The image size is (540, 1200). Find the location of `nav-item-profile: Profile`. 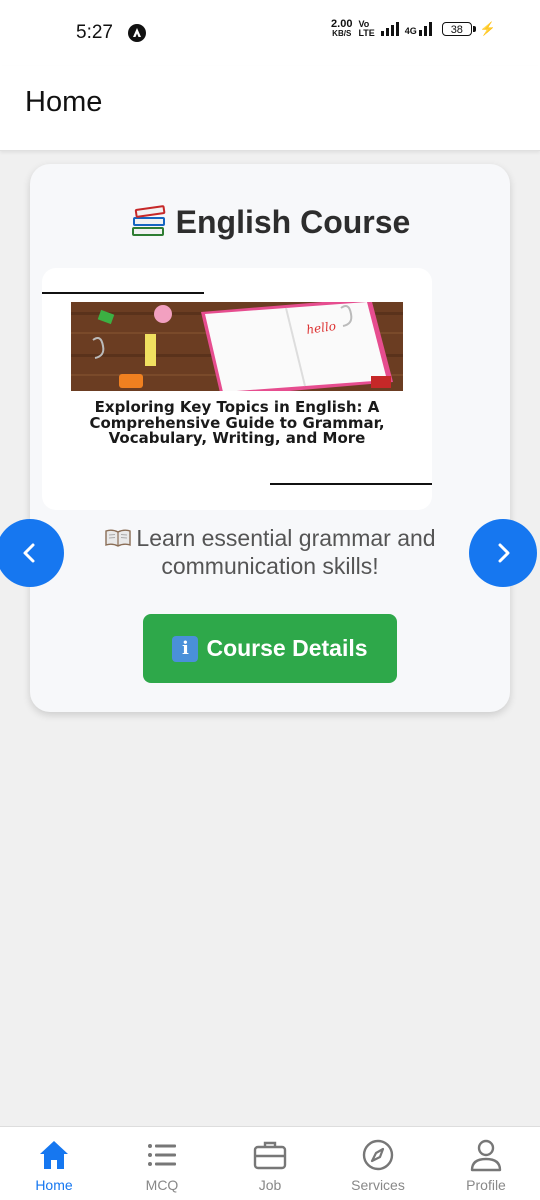

nav-item-profile: Profile is located at coordinates (486, 1163).